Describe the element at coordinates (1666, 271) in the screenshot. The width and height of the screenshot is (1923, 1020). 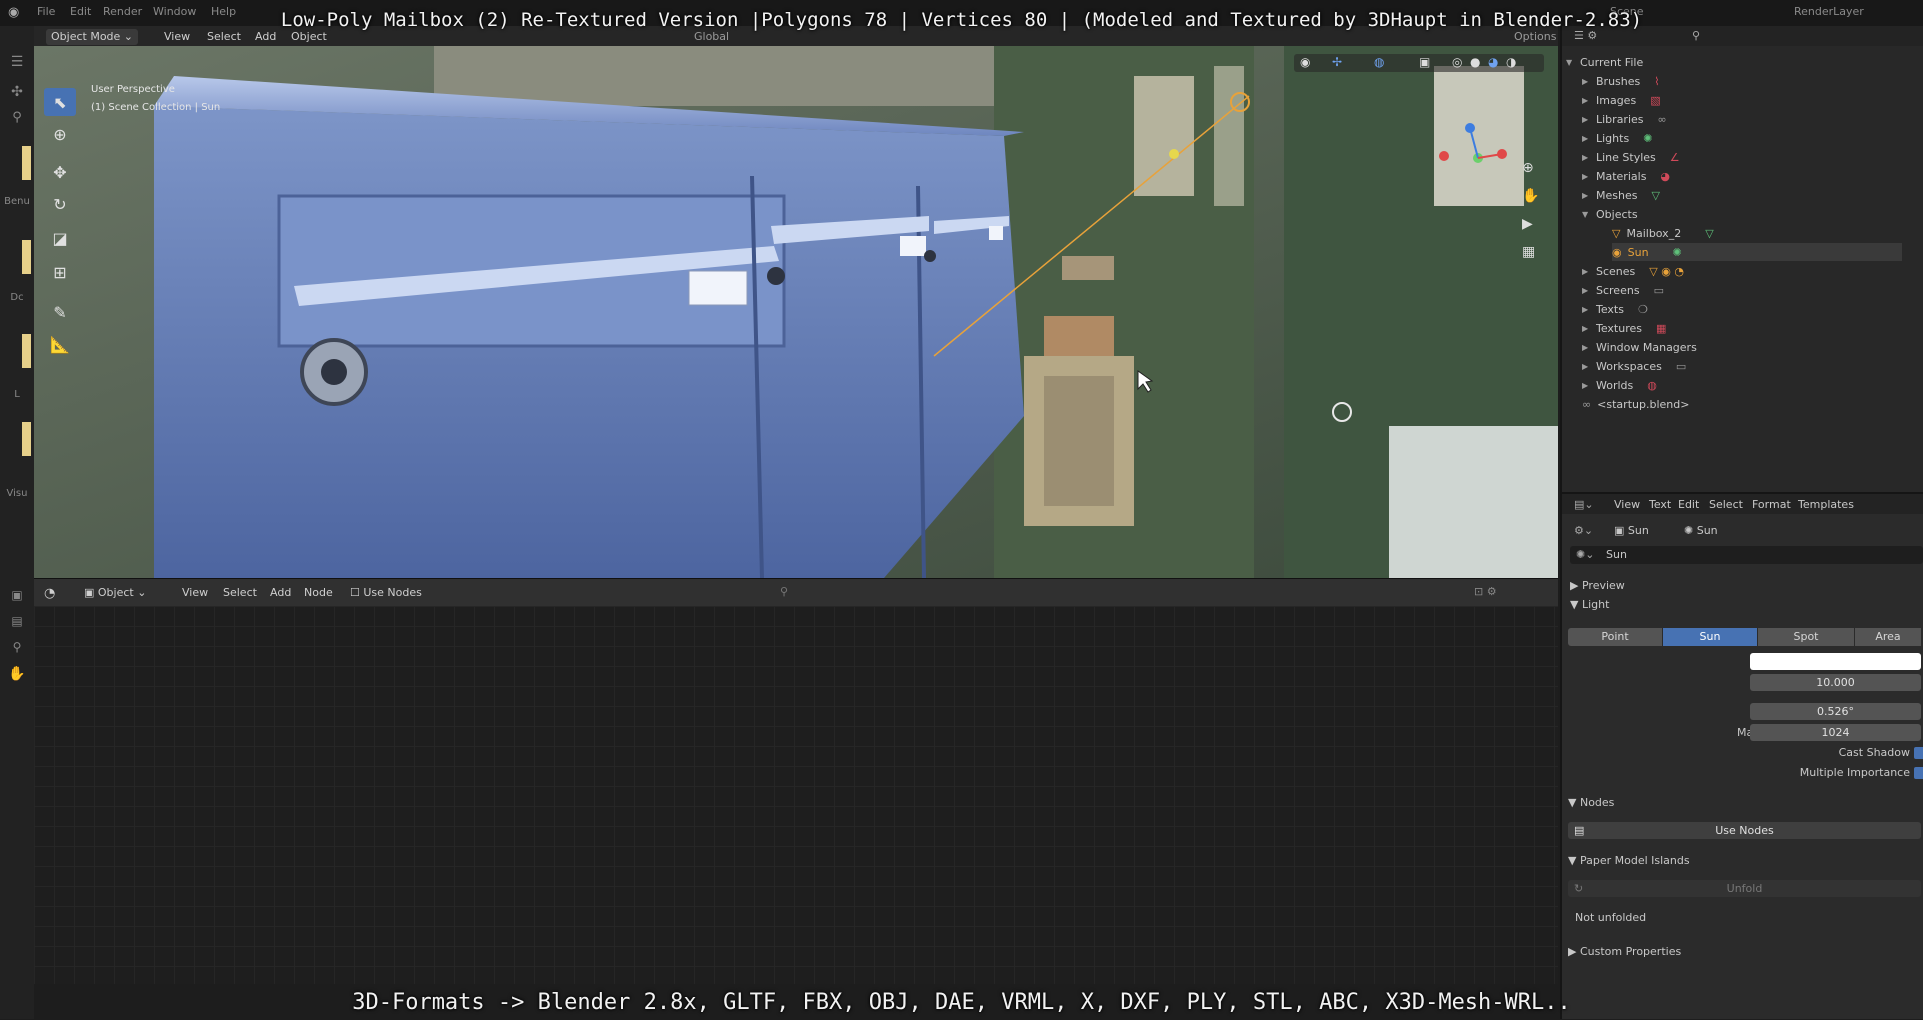
I see `scene-icon: ▽ ◉ ◔` at that location.